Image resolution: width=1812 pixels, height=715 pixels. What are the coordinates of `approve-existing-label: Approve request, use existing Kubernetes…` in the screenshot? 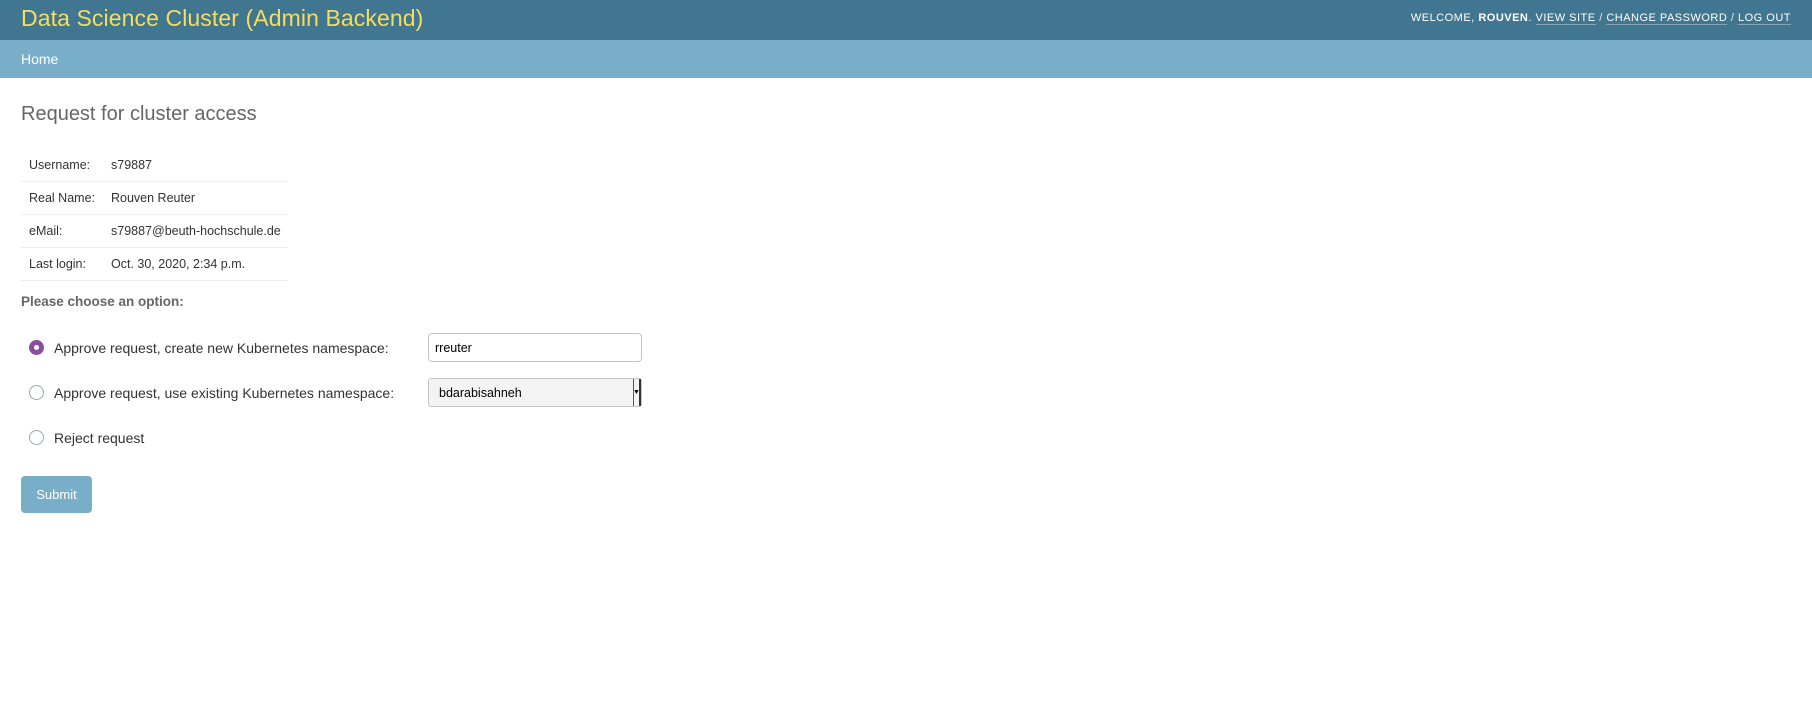 It's located at (224, 393).